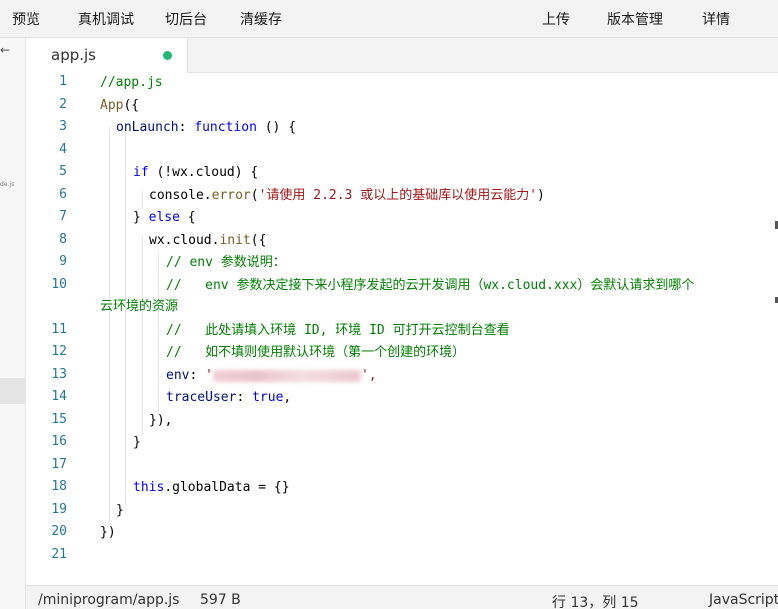  What do you see at coordinates (208, 240) in the screenshot?
I see `code-line-8: wx.cloud.init({` at bounding box center [208, 240].